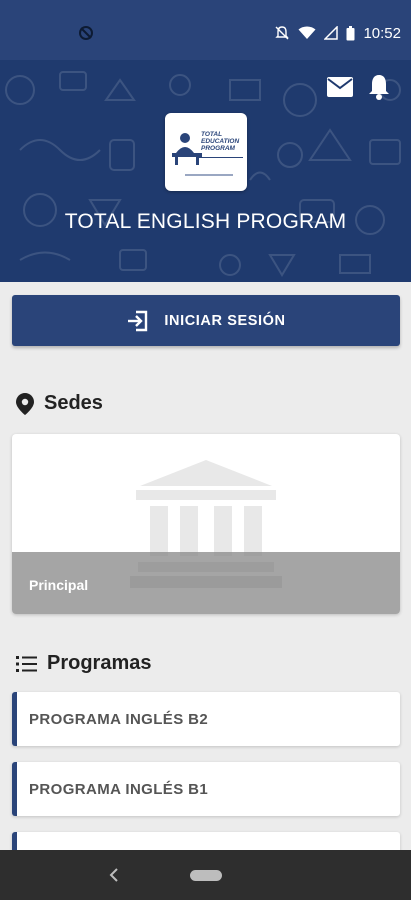  I want to click on app-title: TOTAL ENGLISH PROGRAM, so click(205, 221).